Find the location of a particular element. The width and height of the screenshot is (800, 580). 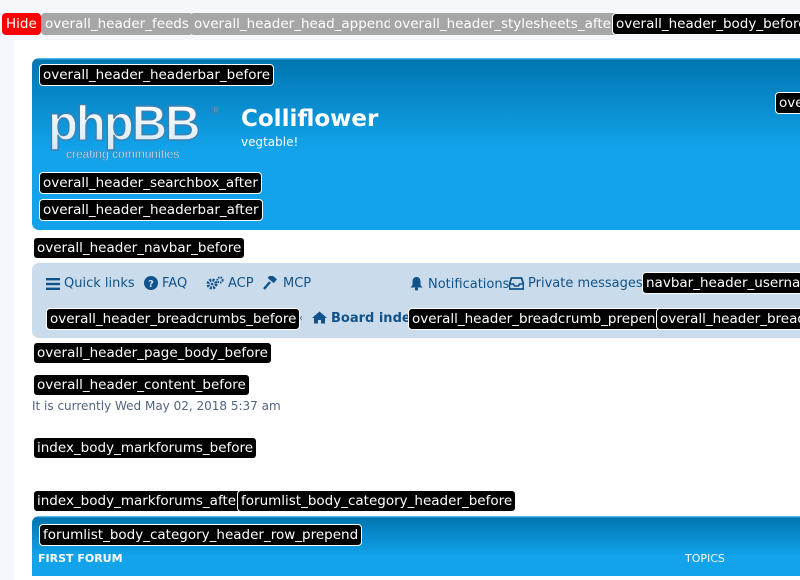

acp-label: ACP is located at coordinates (241, 283).